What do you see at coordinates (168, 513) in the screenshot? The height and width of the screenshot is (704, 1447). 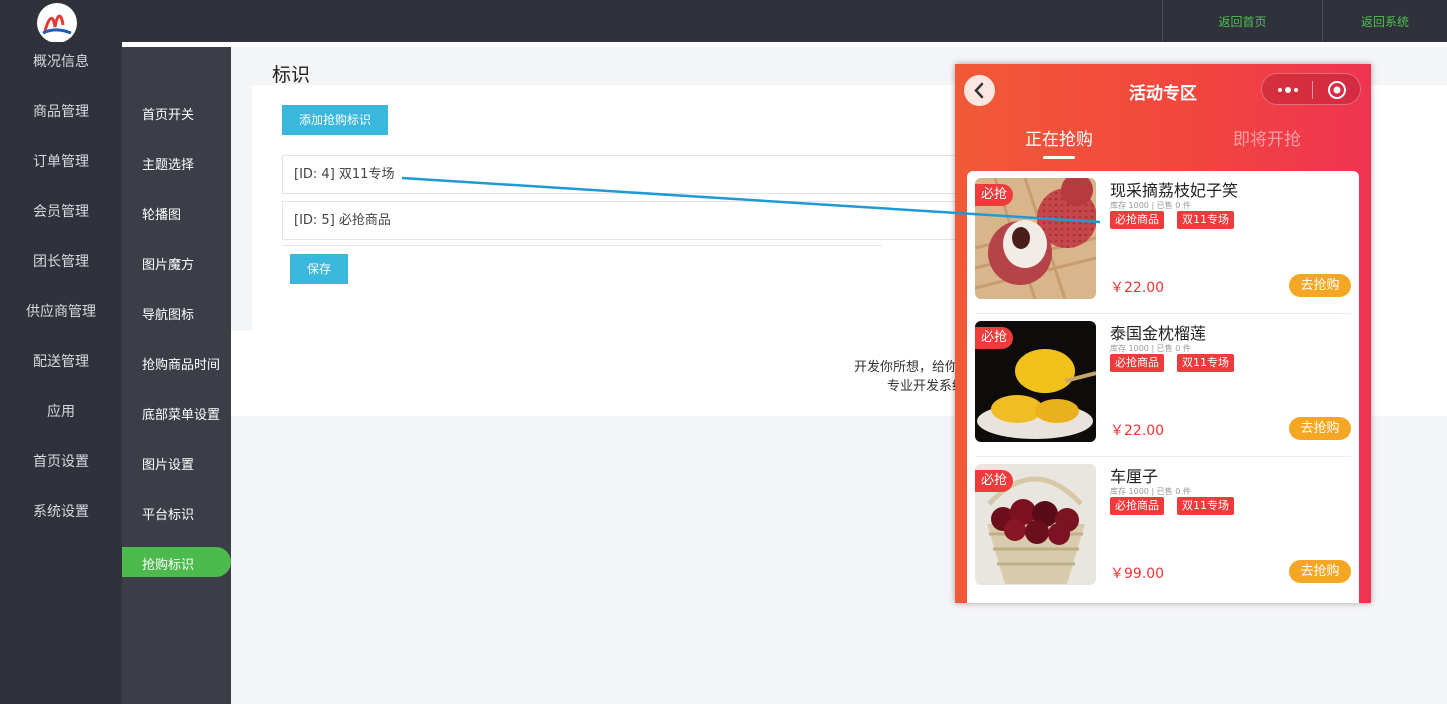 I see `subnav-platform-mark: 平台标识` at bounding box center [168, 513].